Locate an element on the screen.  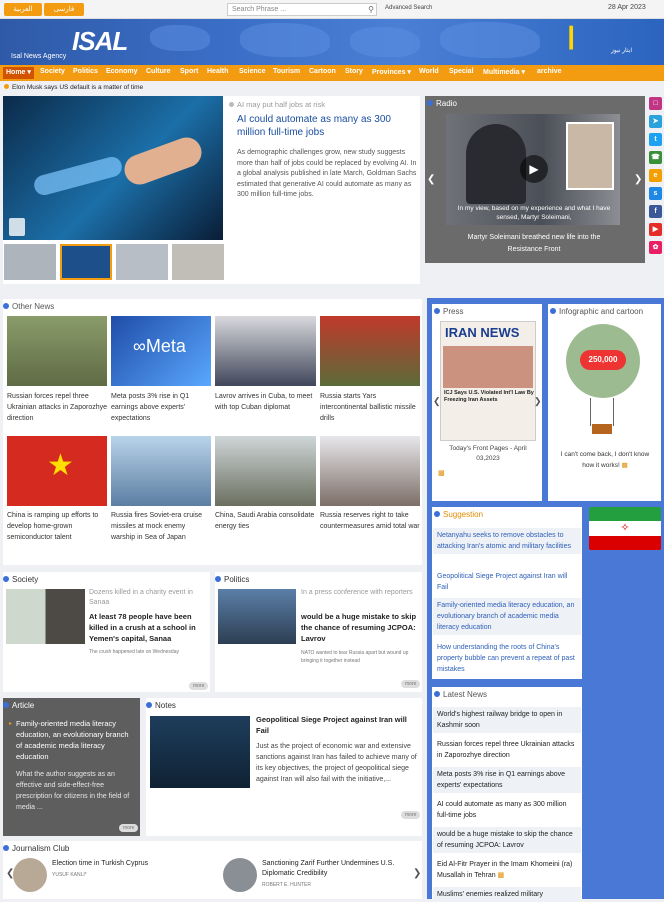
politics-kicker: In a press conference with reporters is located at coordinates (357, 592).